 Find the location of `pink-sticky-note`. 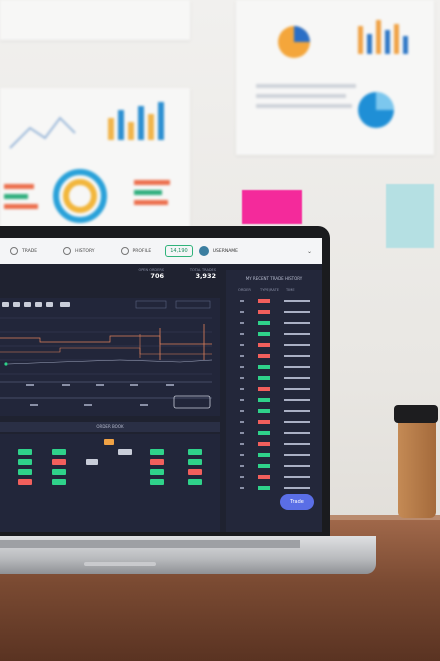

pink-sticky-note is located at coordinates (272, 207).